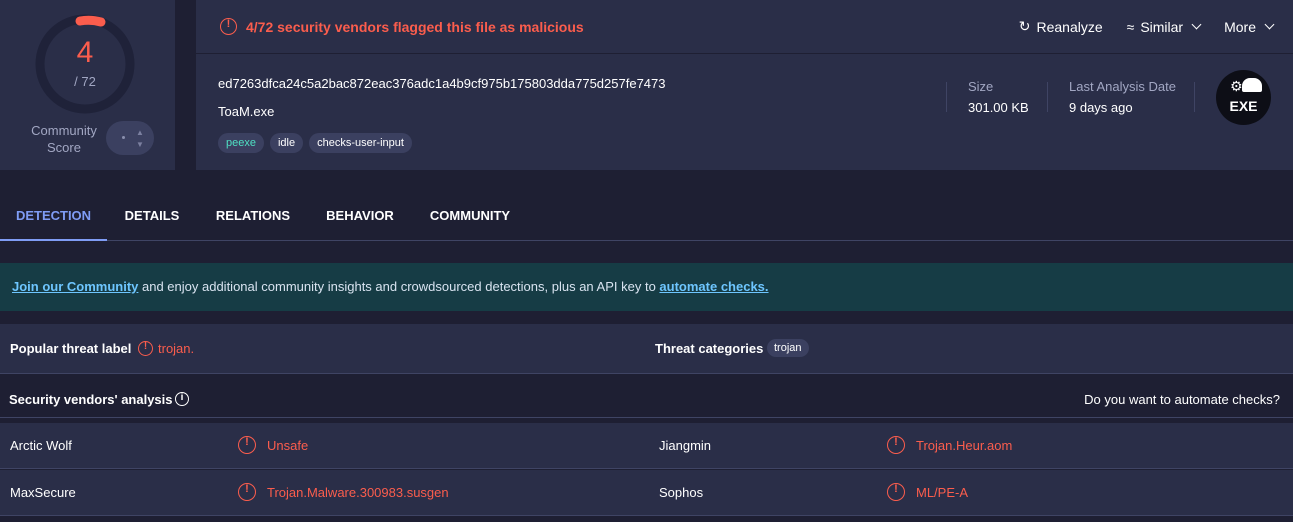 This screenshot has height=522, width=1293. I want to click on vote-up-icon: ▲, so click(140, 132).